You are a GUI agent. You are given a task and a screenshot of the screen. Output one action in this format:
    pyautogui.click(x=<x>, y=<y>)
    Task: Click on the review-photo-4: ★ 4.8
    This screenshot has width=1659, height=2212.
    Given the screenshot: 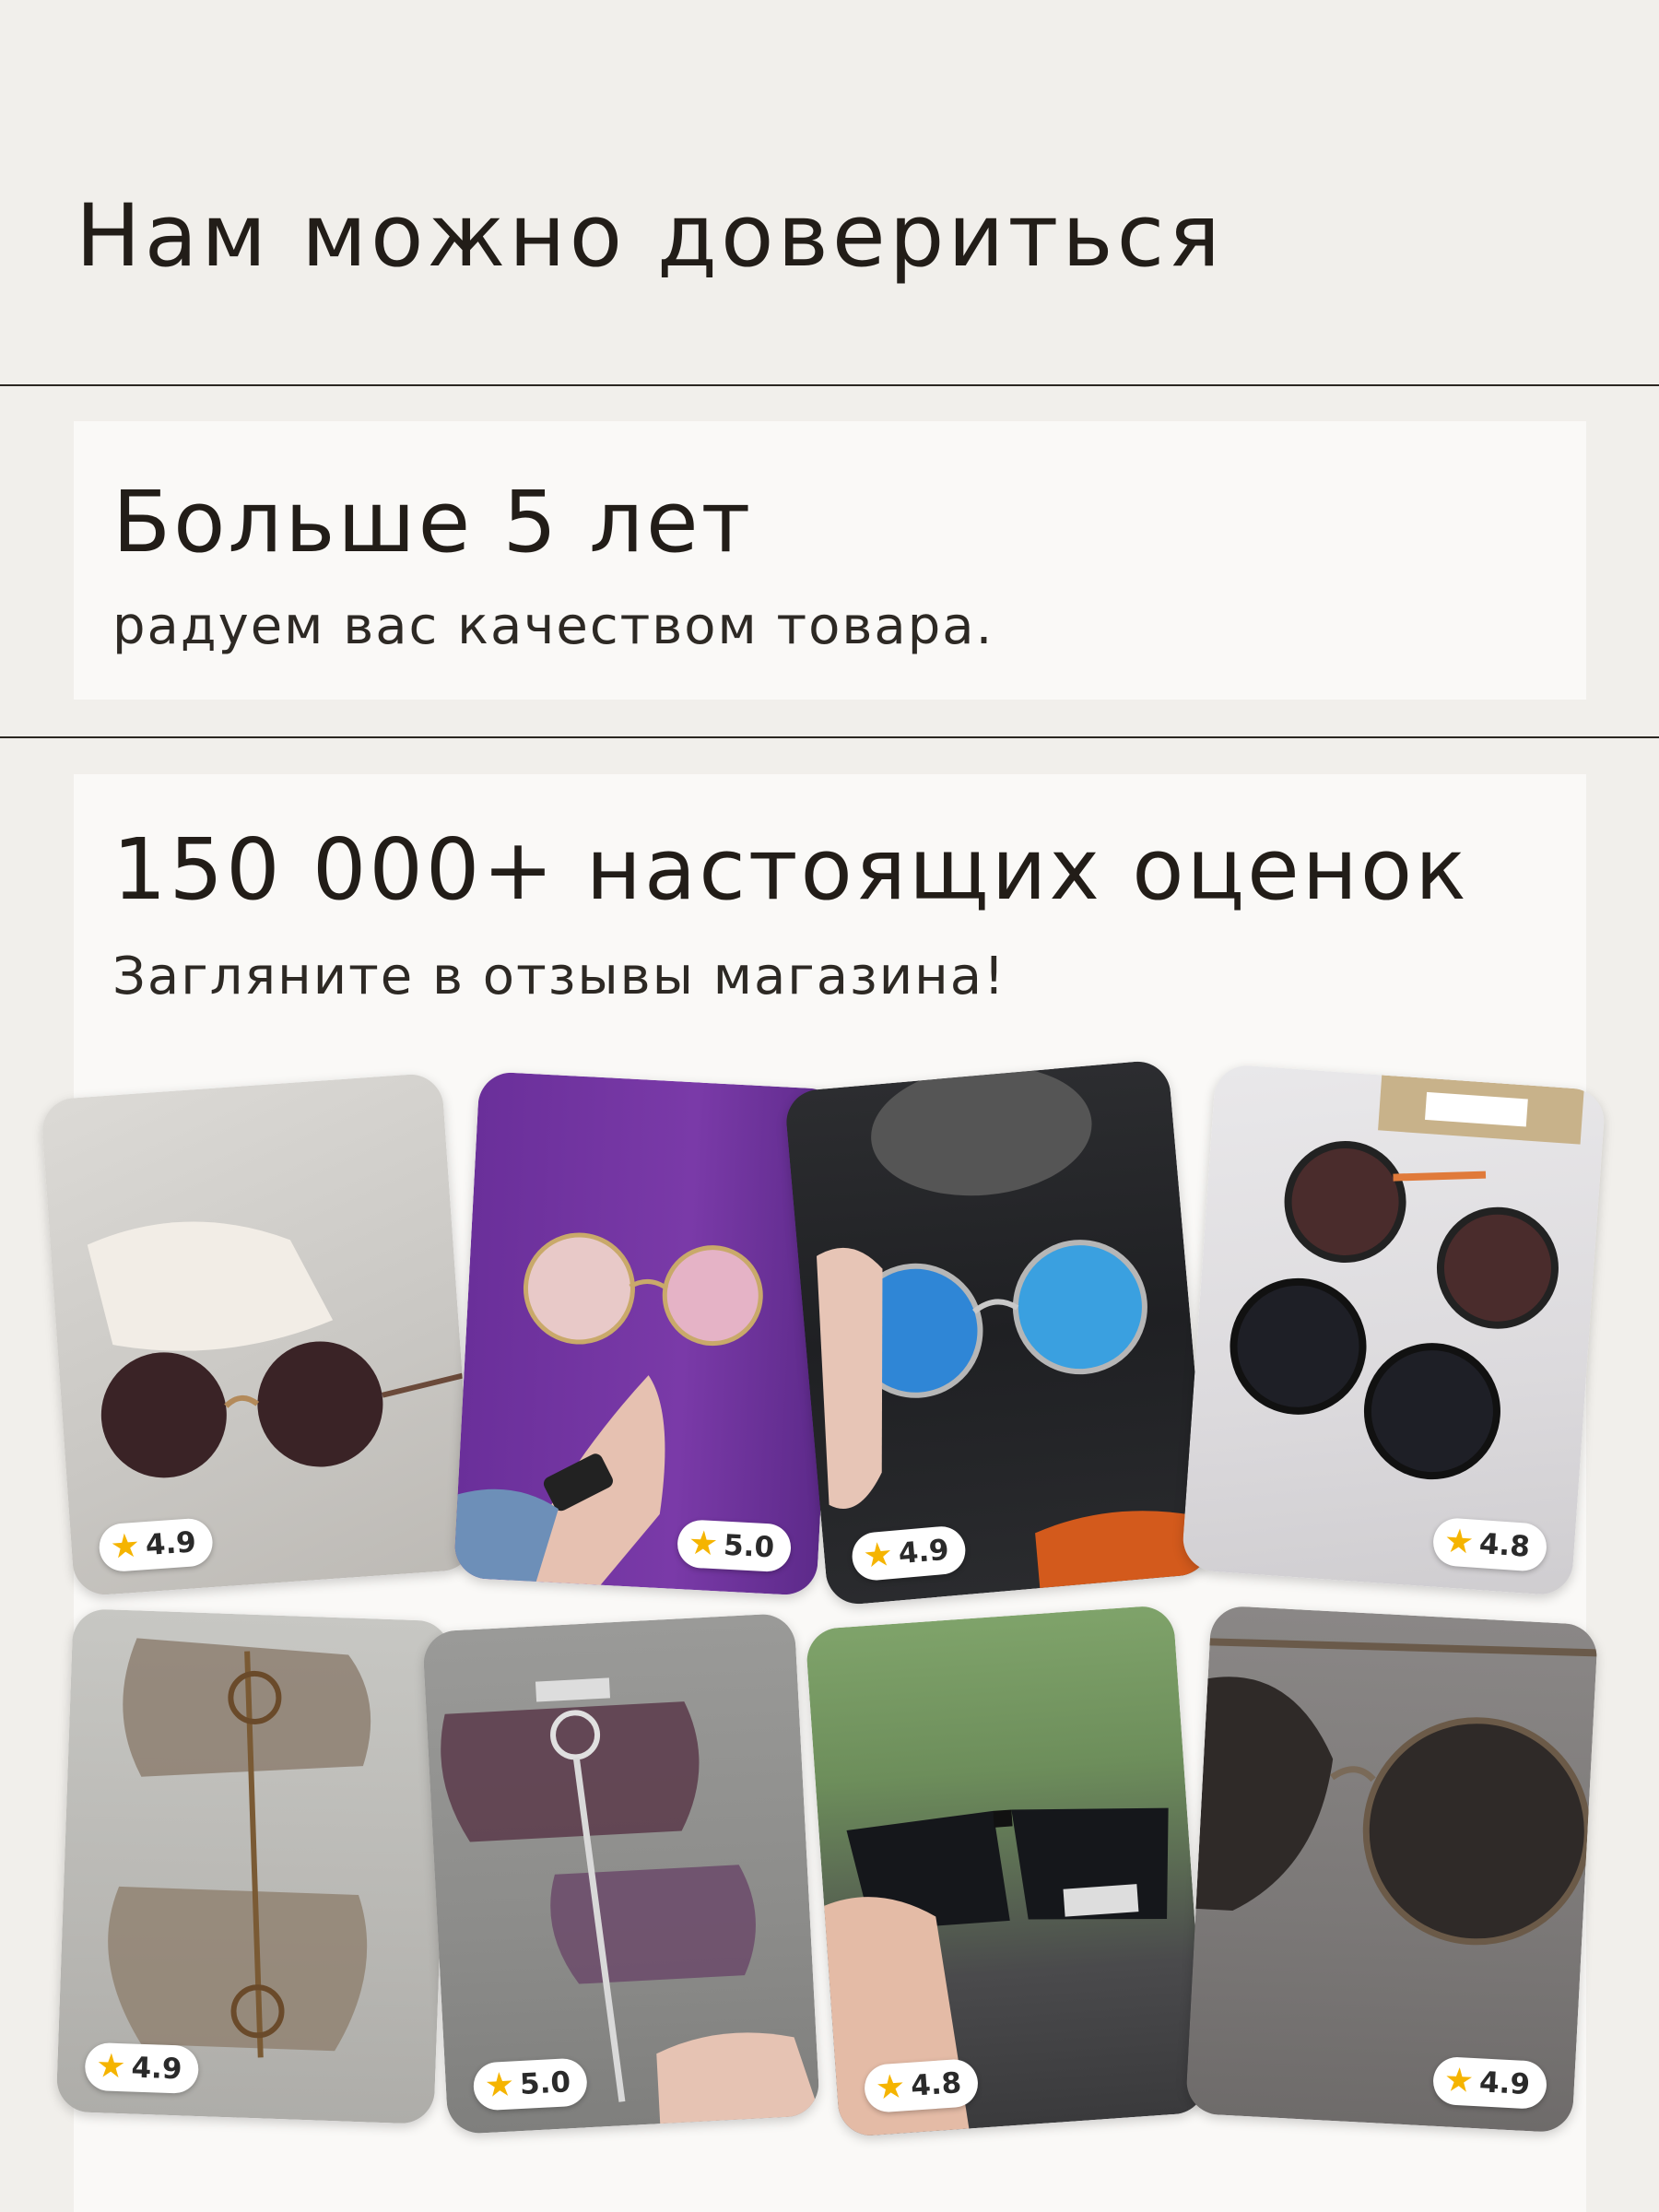 What is the action you would take?
    pyautogui.click(x=1393, y=1330)
    